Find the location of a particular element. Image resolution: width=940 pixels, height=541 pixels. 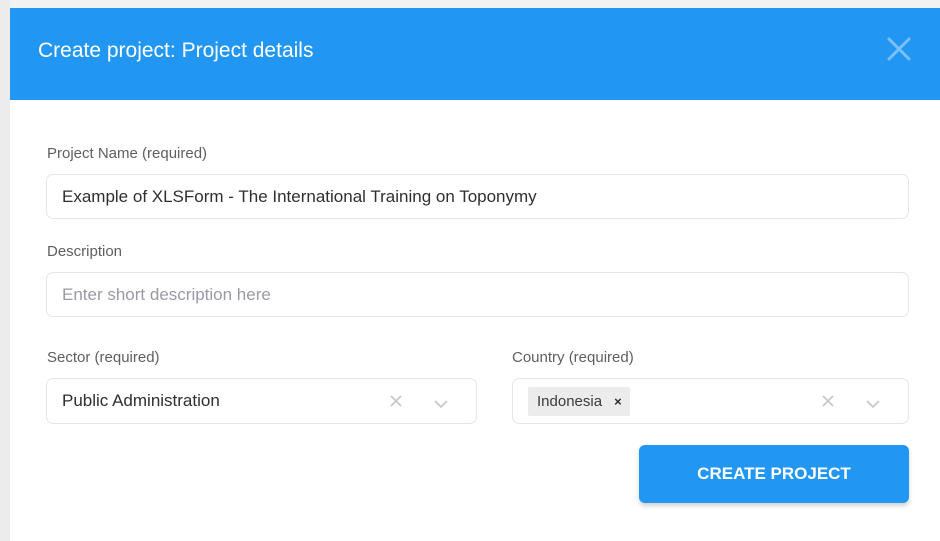

modal-title: Create project: Project details is located at coordinates (176, 50).